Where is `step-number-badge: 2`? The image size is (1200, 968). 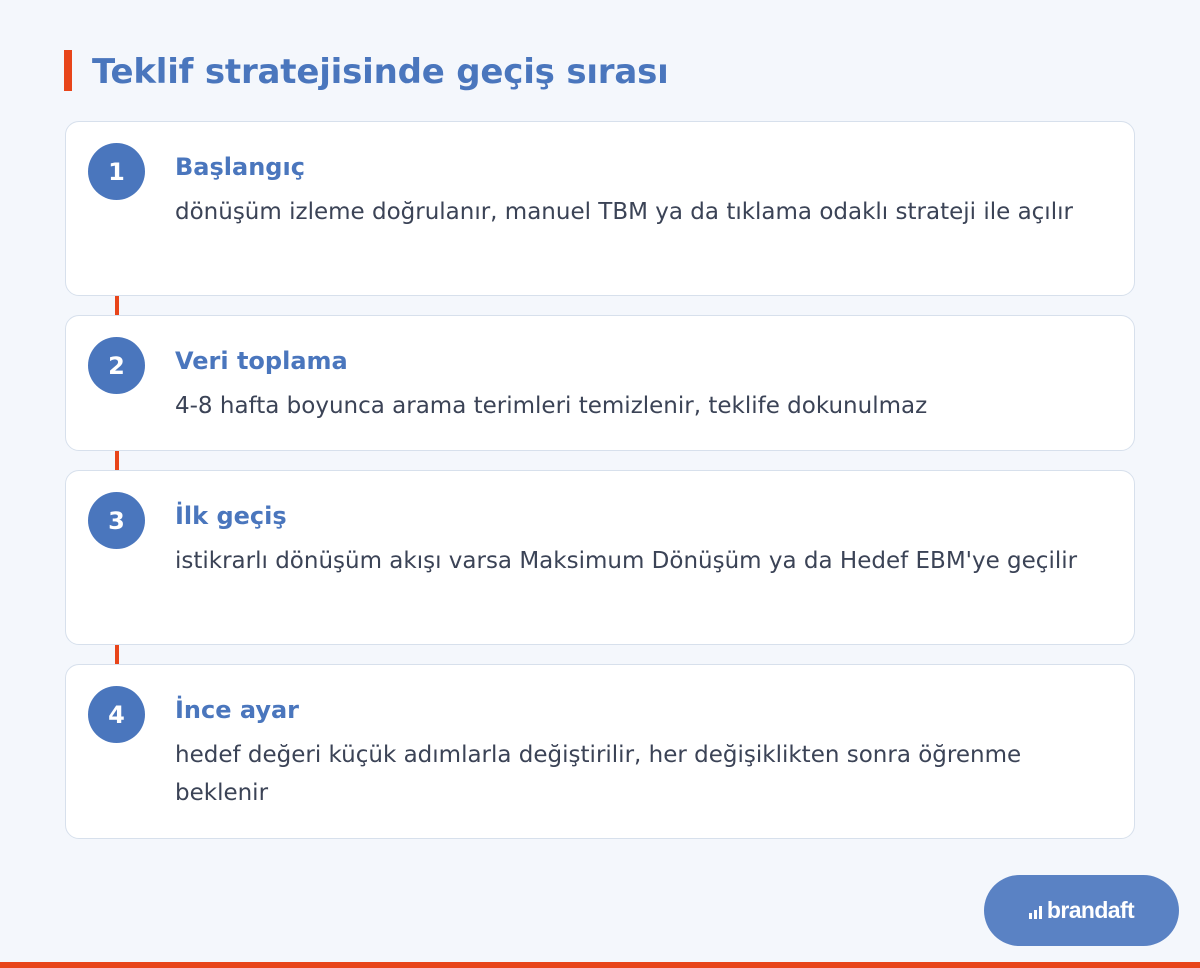 step-number-badge: 2 is located at coordinates (116, 365).